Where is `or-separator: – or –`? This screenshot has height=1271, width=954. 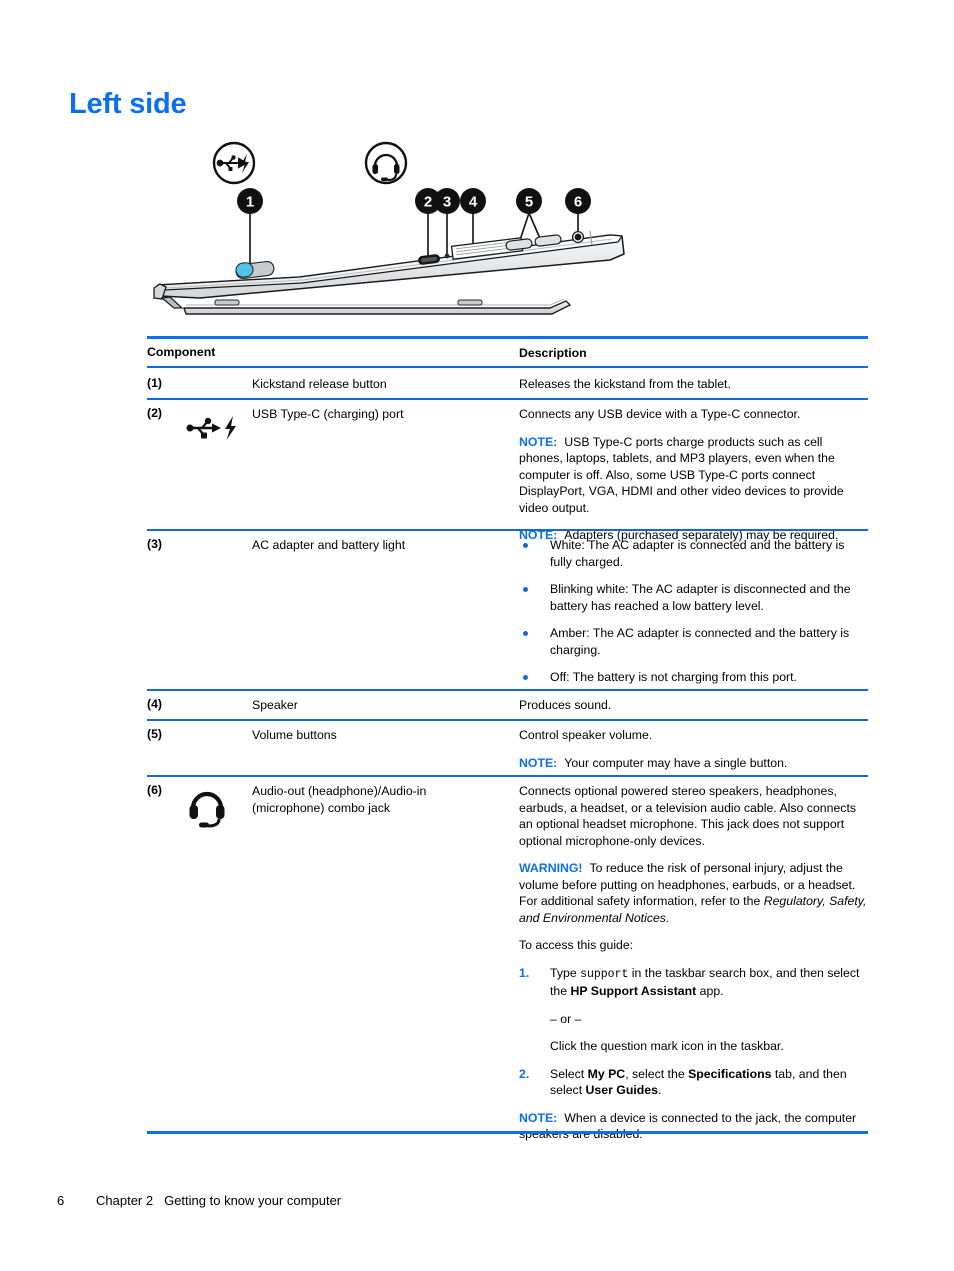 or-separator: – or – is located at coordinates (566, 1018).